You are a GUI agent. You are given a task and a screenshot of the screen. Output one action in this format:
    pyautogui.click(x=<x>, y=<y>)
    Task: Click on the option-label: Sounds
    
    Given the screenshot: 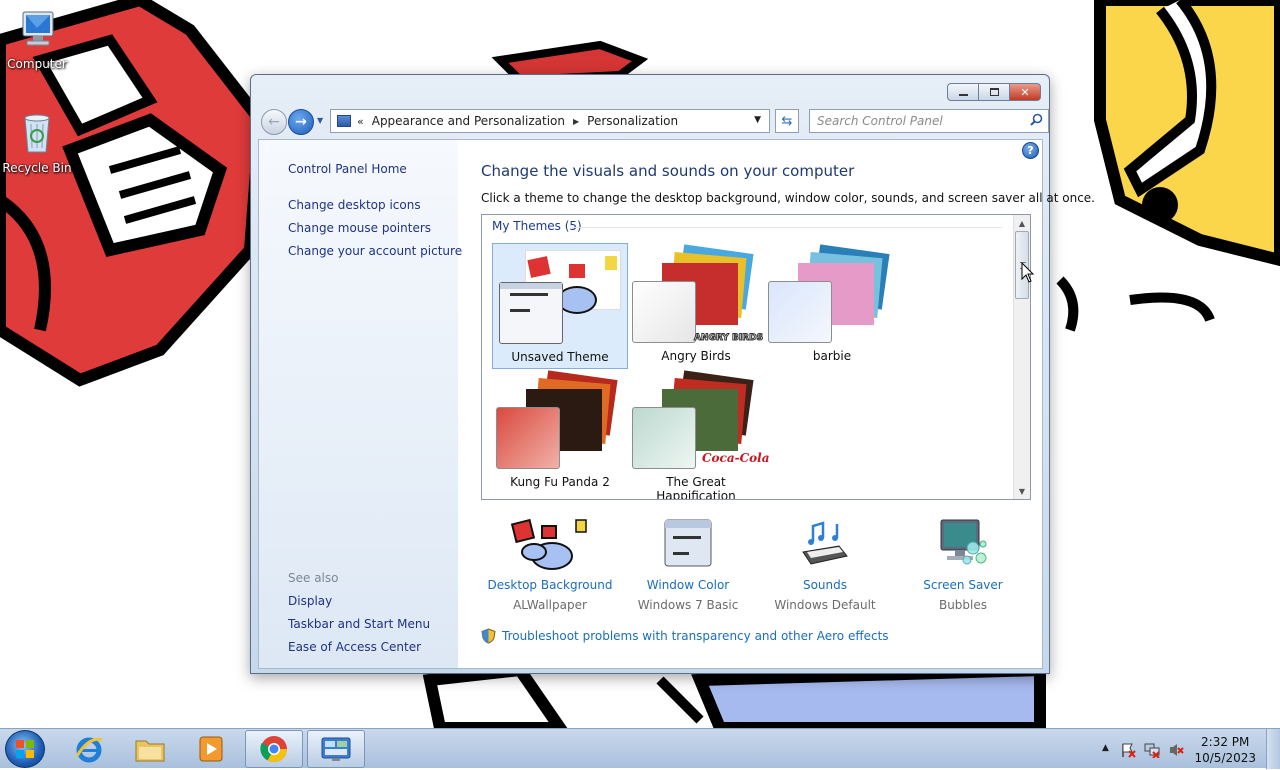 What is the action you would take?
    pyautogui.click(x=825, y=585)
    